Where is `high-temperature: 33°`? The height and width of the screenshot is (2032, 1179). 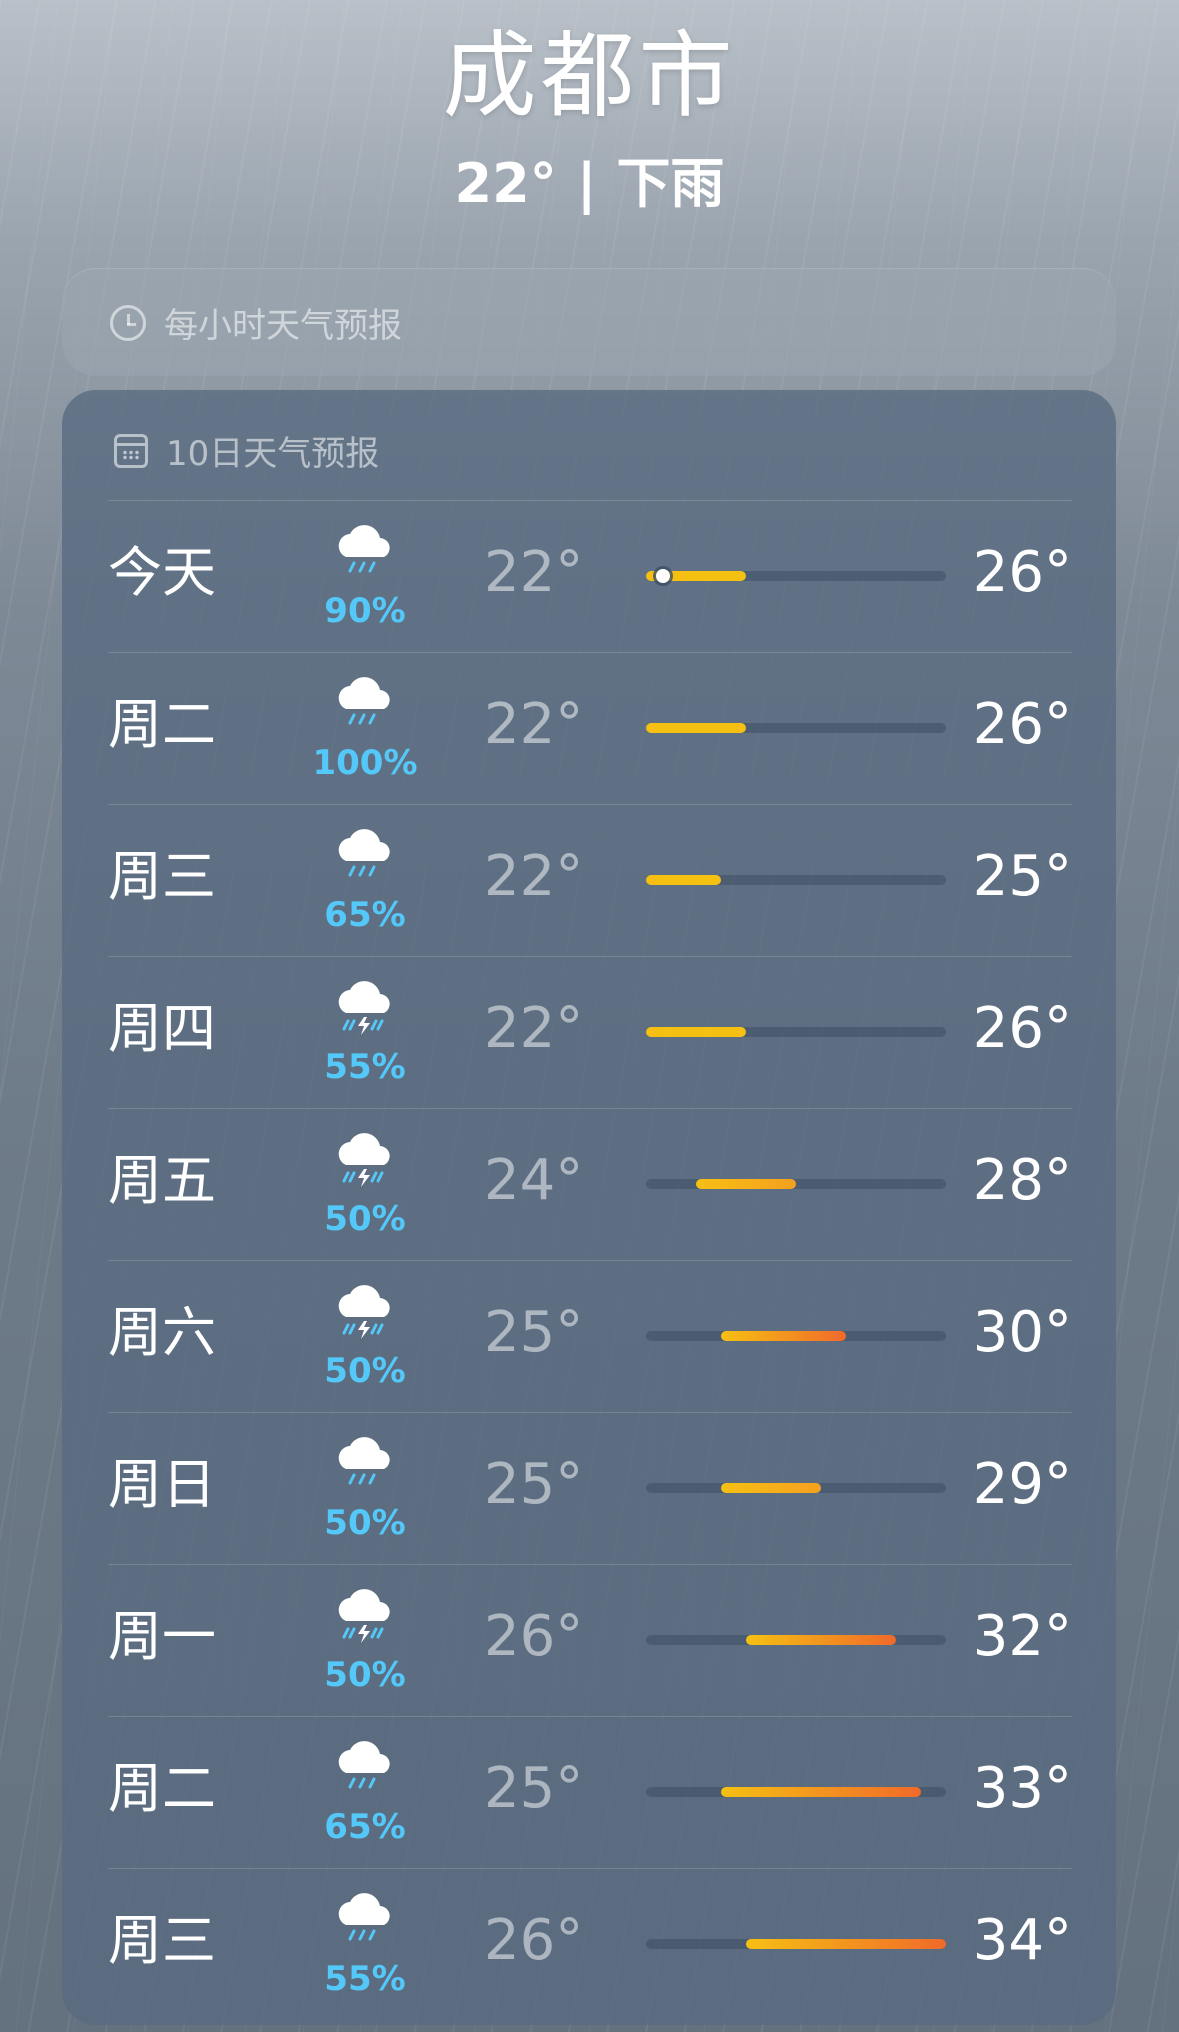 high-temperature: 33° is located at coordinates (1022, 1788).